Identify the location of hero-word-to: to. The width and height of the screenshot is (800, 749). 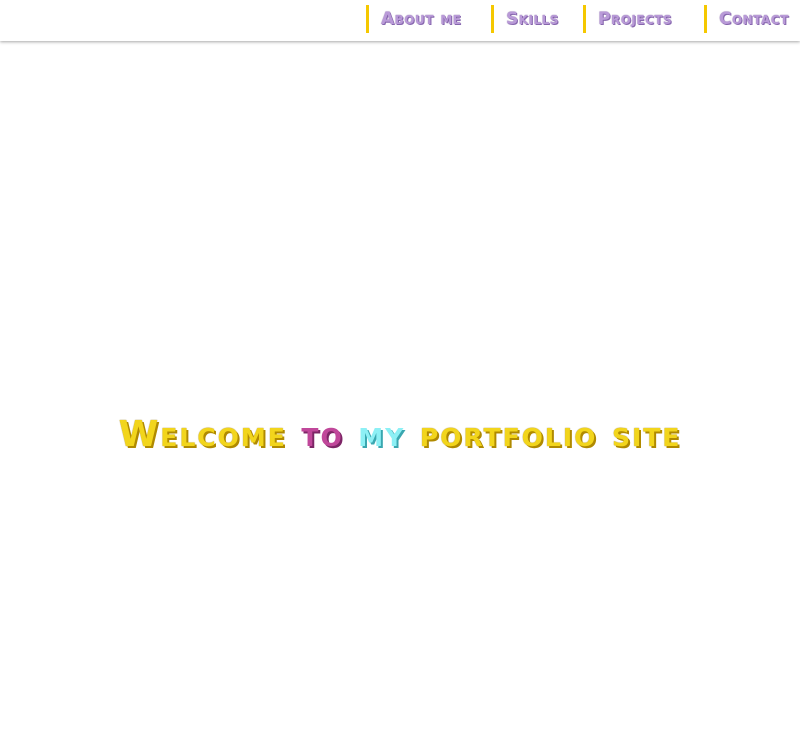
(322, 435).